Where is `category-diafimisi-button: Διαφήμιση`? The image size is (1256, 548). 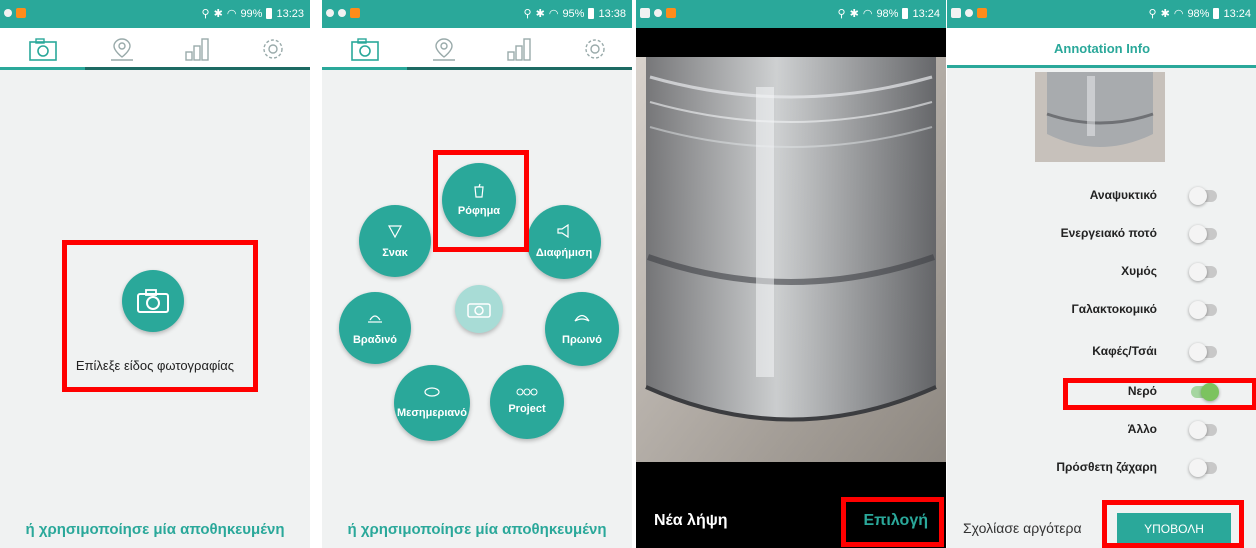
category-diafimisi-button: Διαφήμιση is located at coordinates (564, 242).